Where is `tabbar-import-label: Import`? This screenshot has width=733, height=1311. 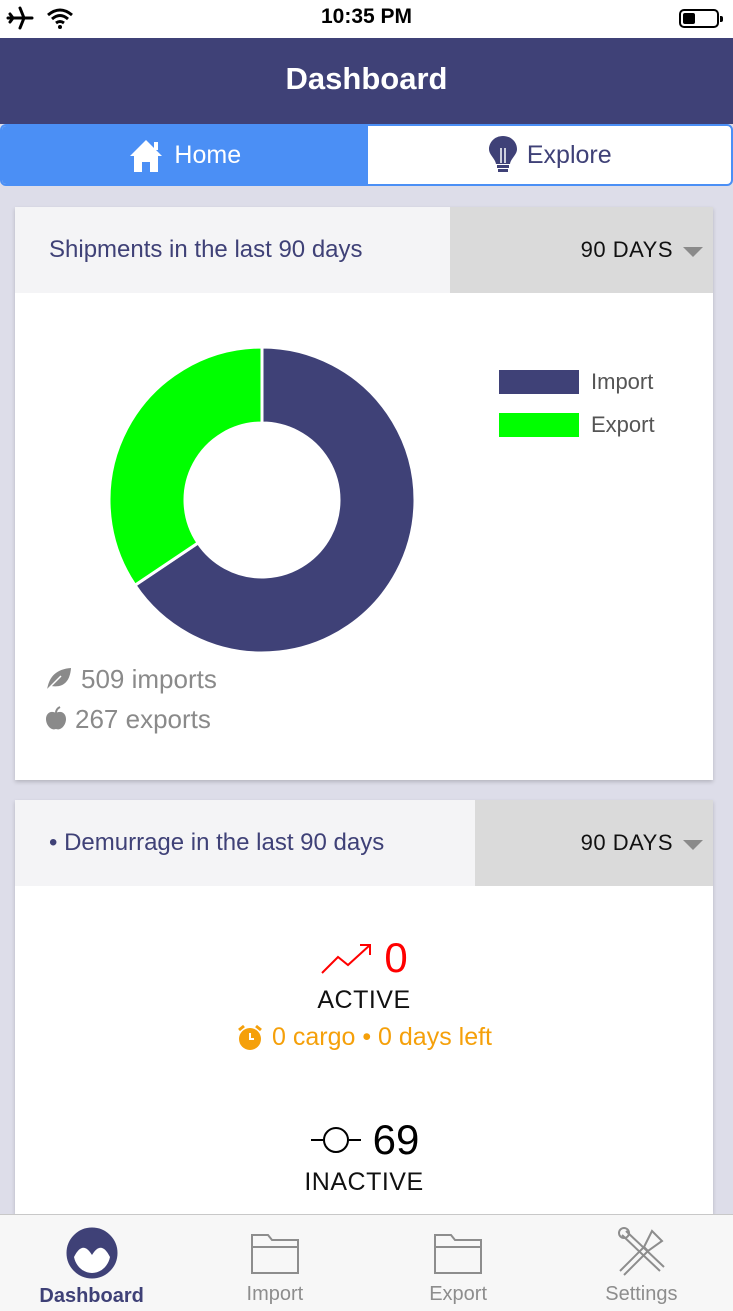
tabbar-import-label: Import is located at coordinates (275, 1294).